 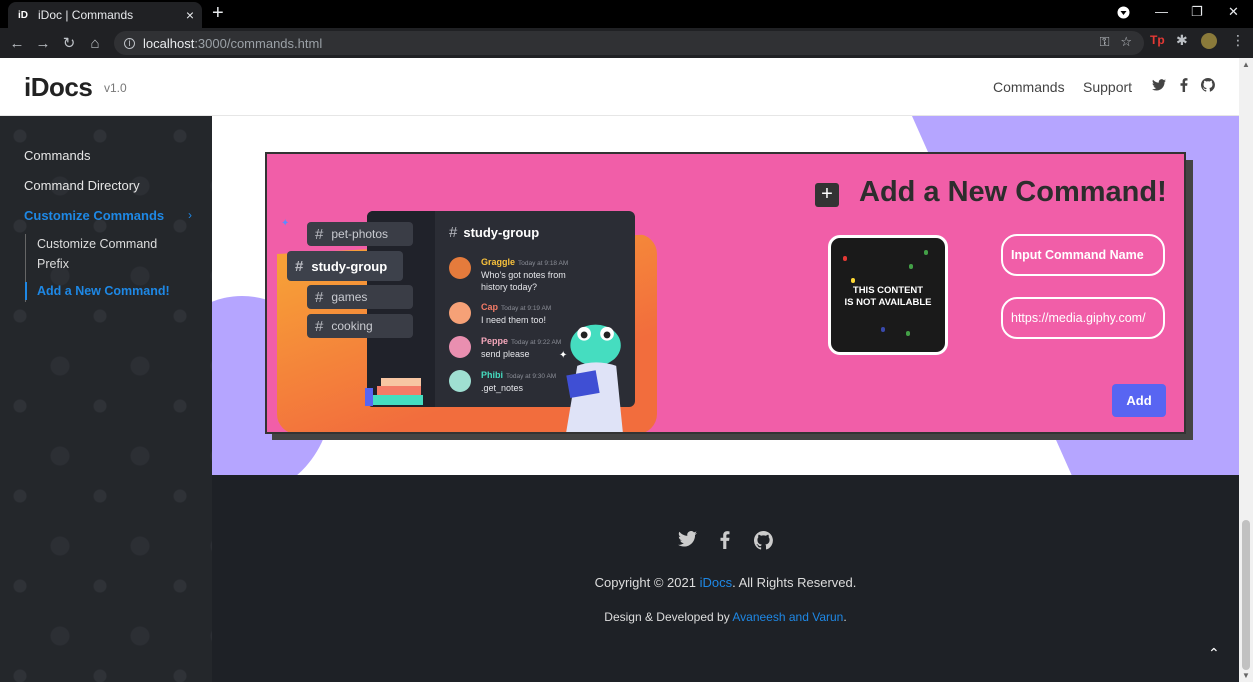 What do you see at coordinates (190, 15) in the screenshot?
I see `tab-close-icon: ×` at bounding box center [190, 15].